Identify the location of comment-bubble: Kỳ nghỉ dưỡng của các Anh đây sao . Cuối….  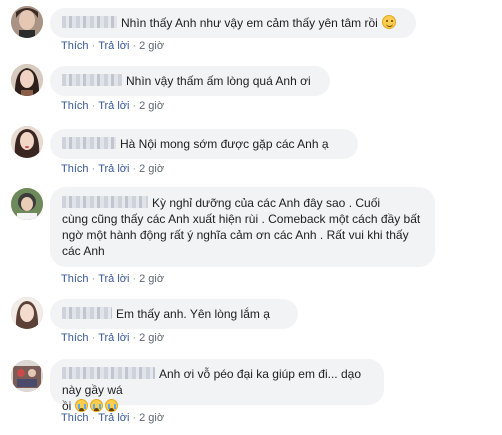
(242, 227).